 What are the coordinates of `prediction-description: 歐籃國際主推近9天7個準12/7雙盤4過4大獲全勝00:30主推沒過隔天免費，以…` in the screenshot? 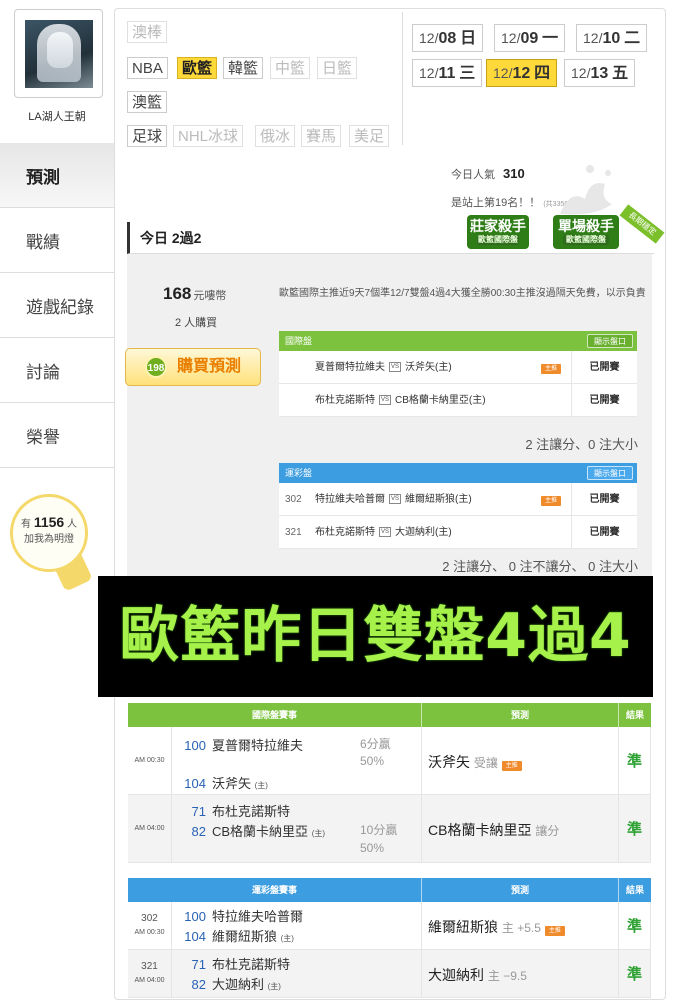 It's located at (462, 293).